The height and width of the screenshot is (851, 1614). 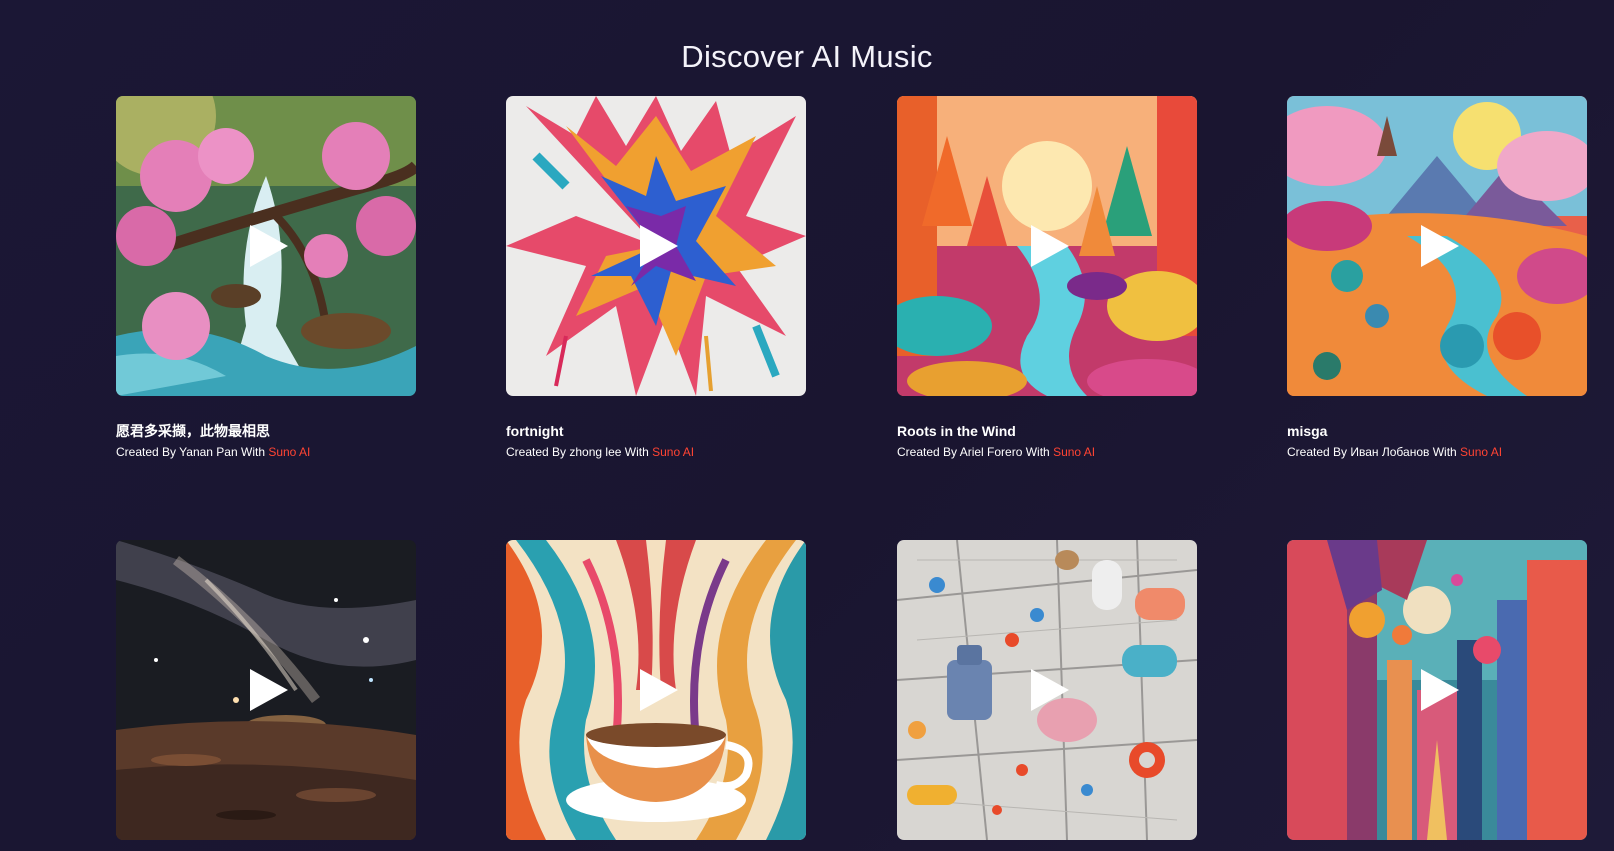 I want to click on song-credit: Created By Иван Лобанов With Suno AI, so click(x=1437, y=452).